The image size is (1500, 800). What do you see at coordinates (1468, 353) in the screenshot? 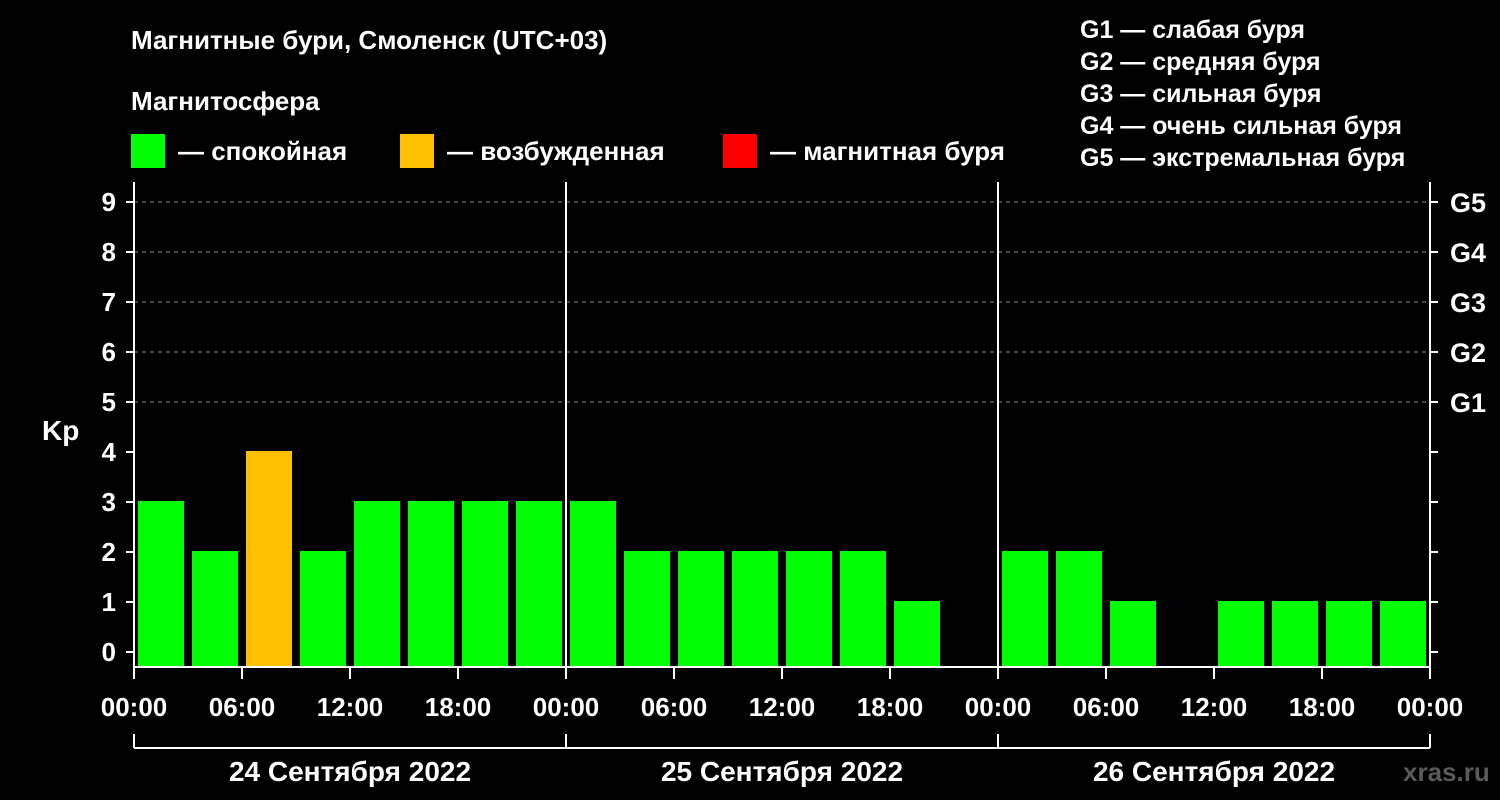
I see `g-level-label: G2` at bounding box center [1468, 353].